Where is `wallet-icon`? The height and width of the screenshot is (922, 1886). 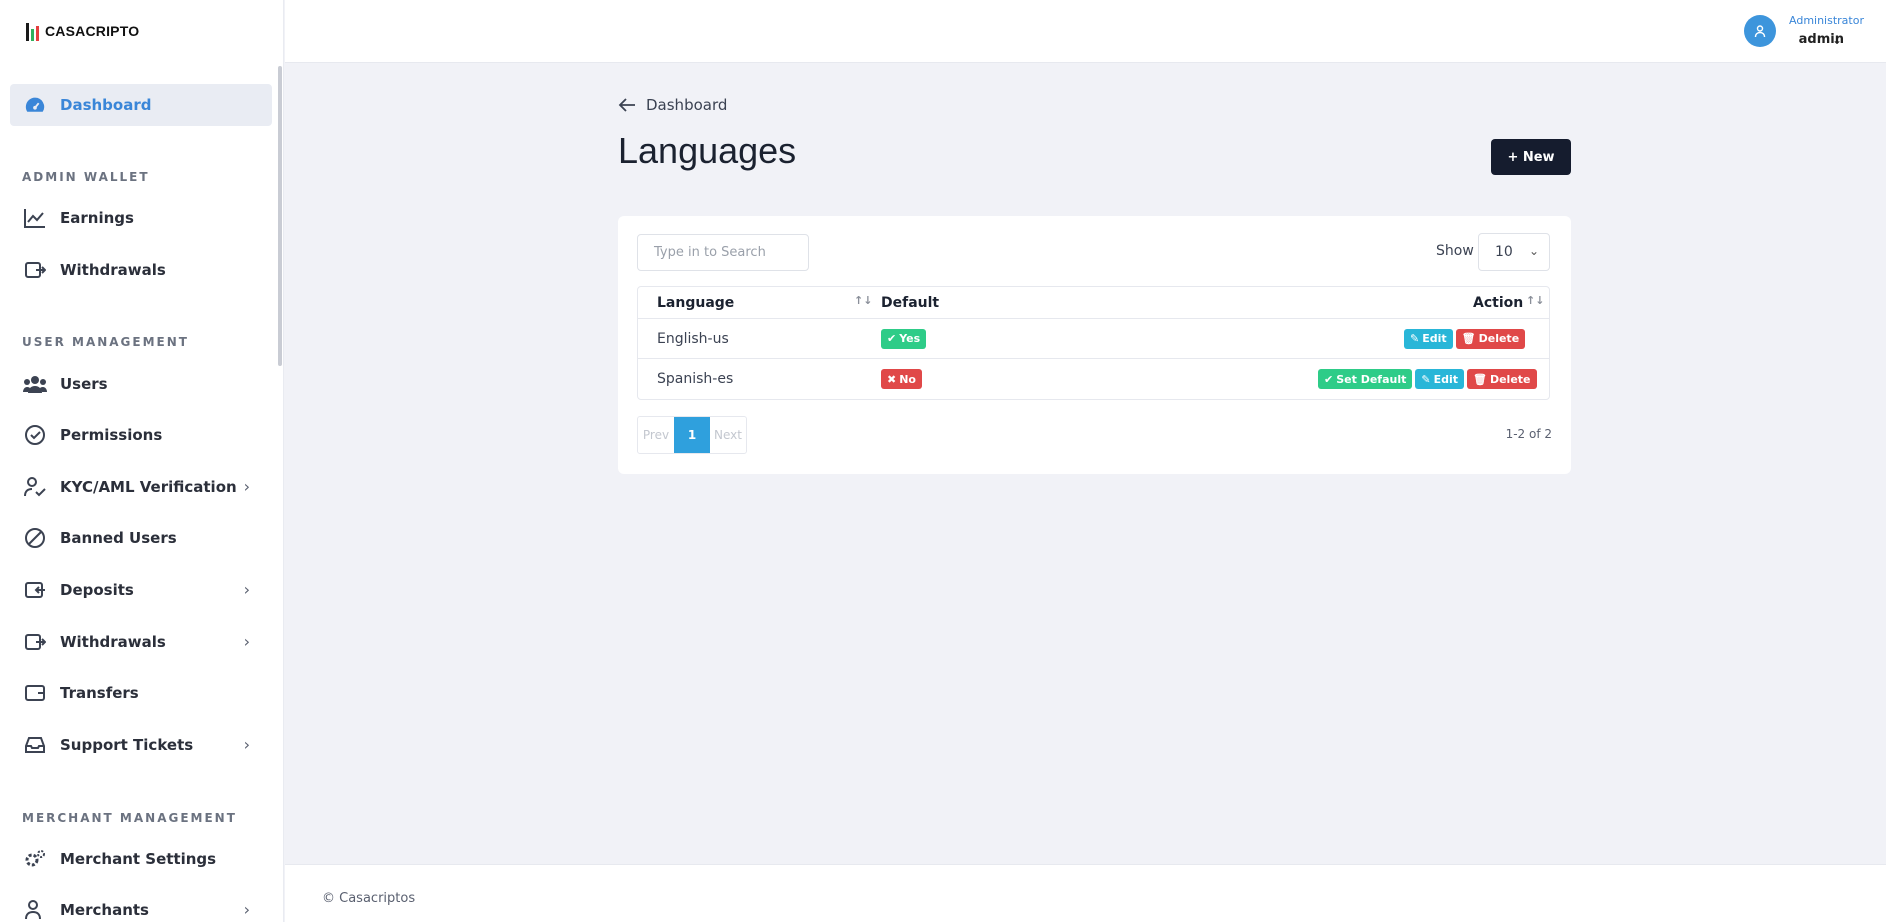
wallet-icon is located at coordinates (35, 693).